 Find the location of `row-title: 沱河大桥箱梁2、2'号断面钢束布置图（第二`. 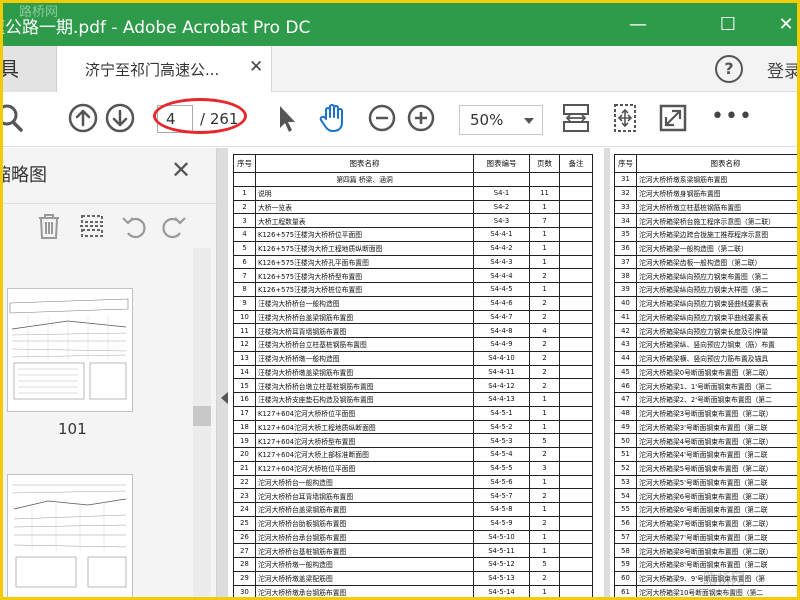

row-title: 沱河大桥箱梁2、2'号断面钢束布置图（第二 is located at coordinates (716, 399).